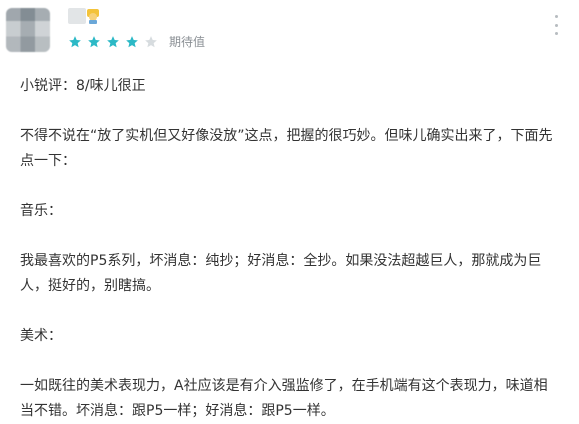 The image size is (579, 424). What do you see at coordinates (77, 16) in the screenshot?
I see `username-redacted` at bounding box center [77, 16].